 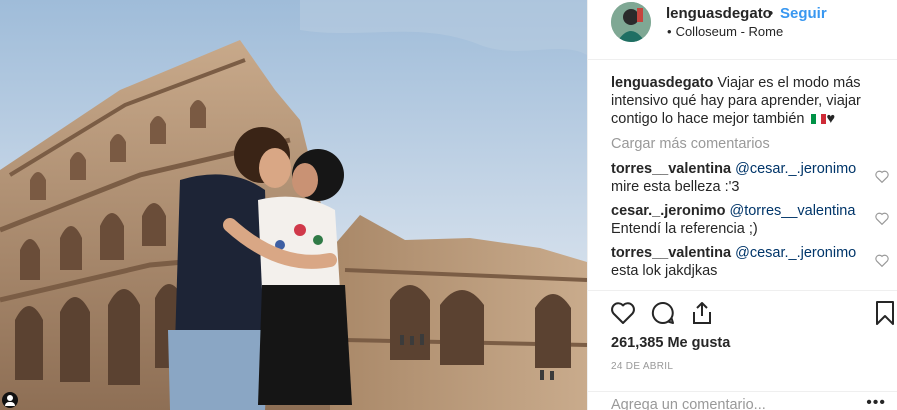 What do you see at coordinates (719, 13) in the screenshot?
I see `post-username: lenguasdegato` at bounding box center [719, 13].